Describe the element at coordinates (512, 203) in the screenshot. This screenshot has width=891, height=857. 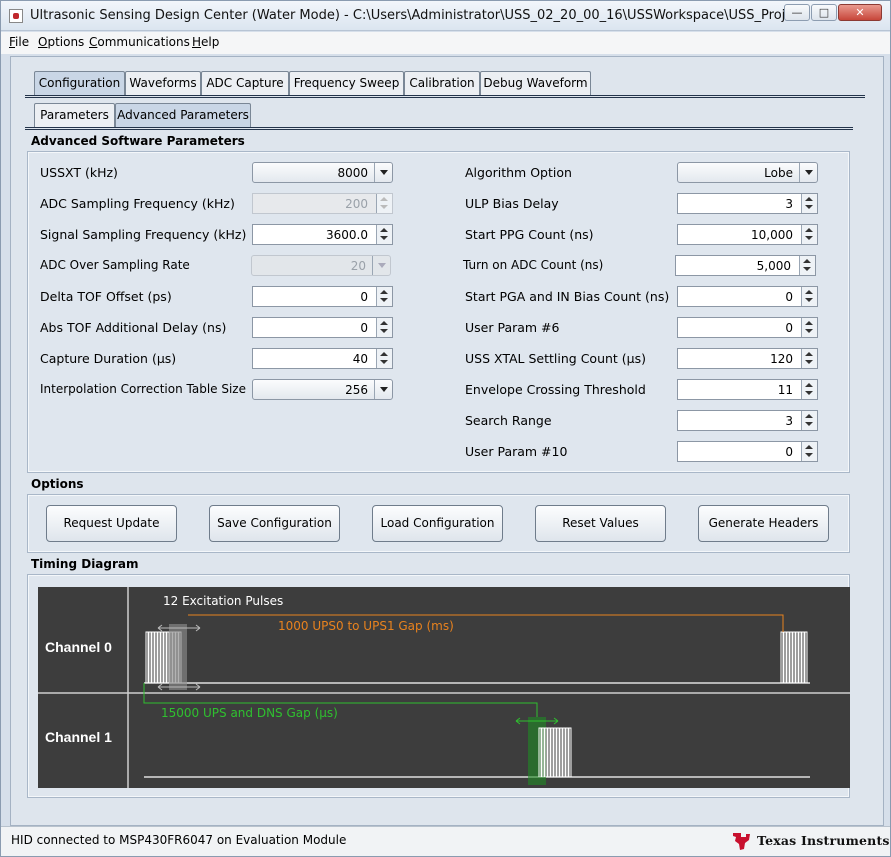
I see `label-ulp-bias-delay: ULP Bias Delay` at that location.